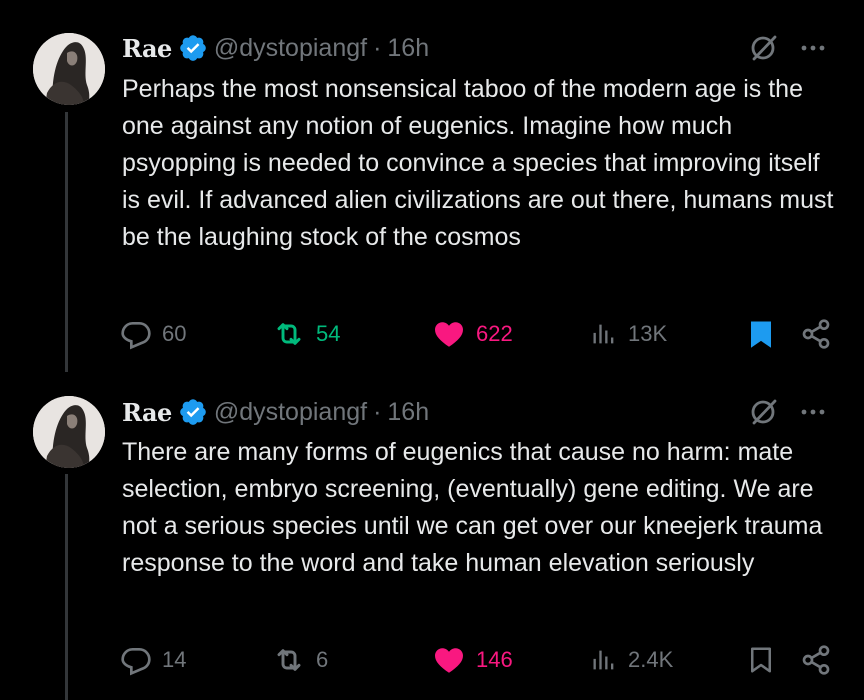  Describe the element at coordinates (648, 333) in the screenshot. I see `view-count: 13K` at that location.